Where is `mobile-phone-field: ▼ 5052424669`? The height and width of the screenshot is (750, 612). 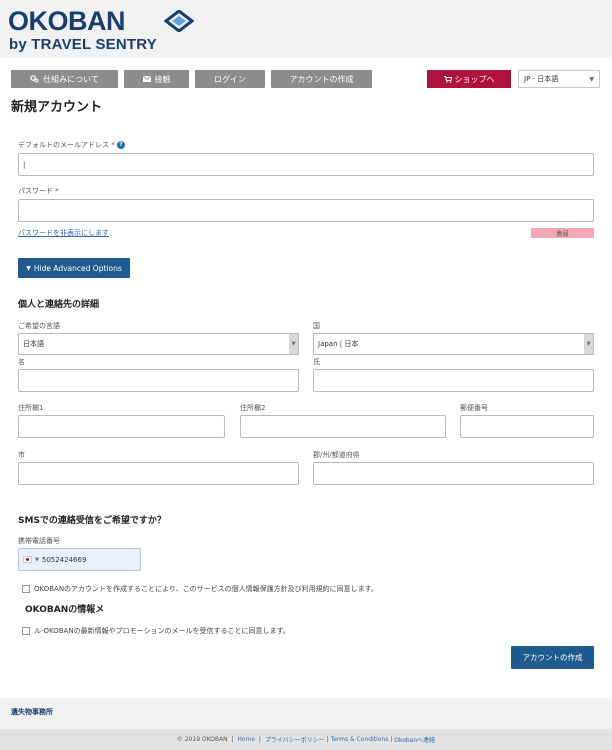
mobile-phone-field: ▼ 5052424669 is located at coordinates (79, 559).